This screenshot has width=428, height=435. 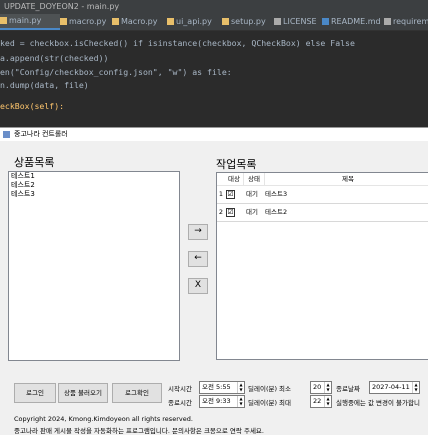 What do you see at coordinates (348, 389) in the screenshot?
I see `end-date-label: 종료날짜` at bounding box center [348, 389].